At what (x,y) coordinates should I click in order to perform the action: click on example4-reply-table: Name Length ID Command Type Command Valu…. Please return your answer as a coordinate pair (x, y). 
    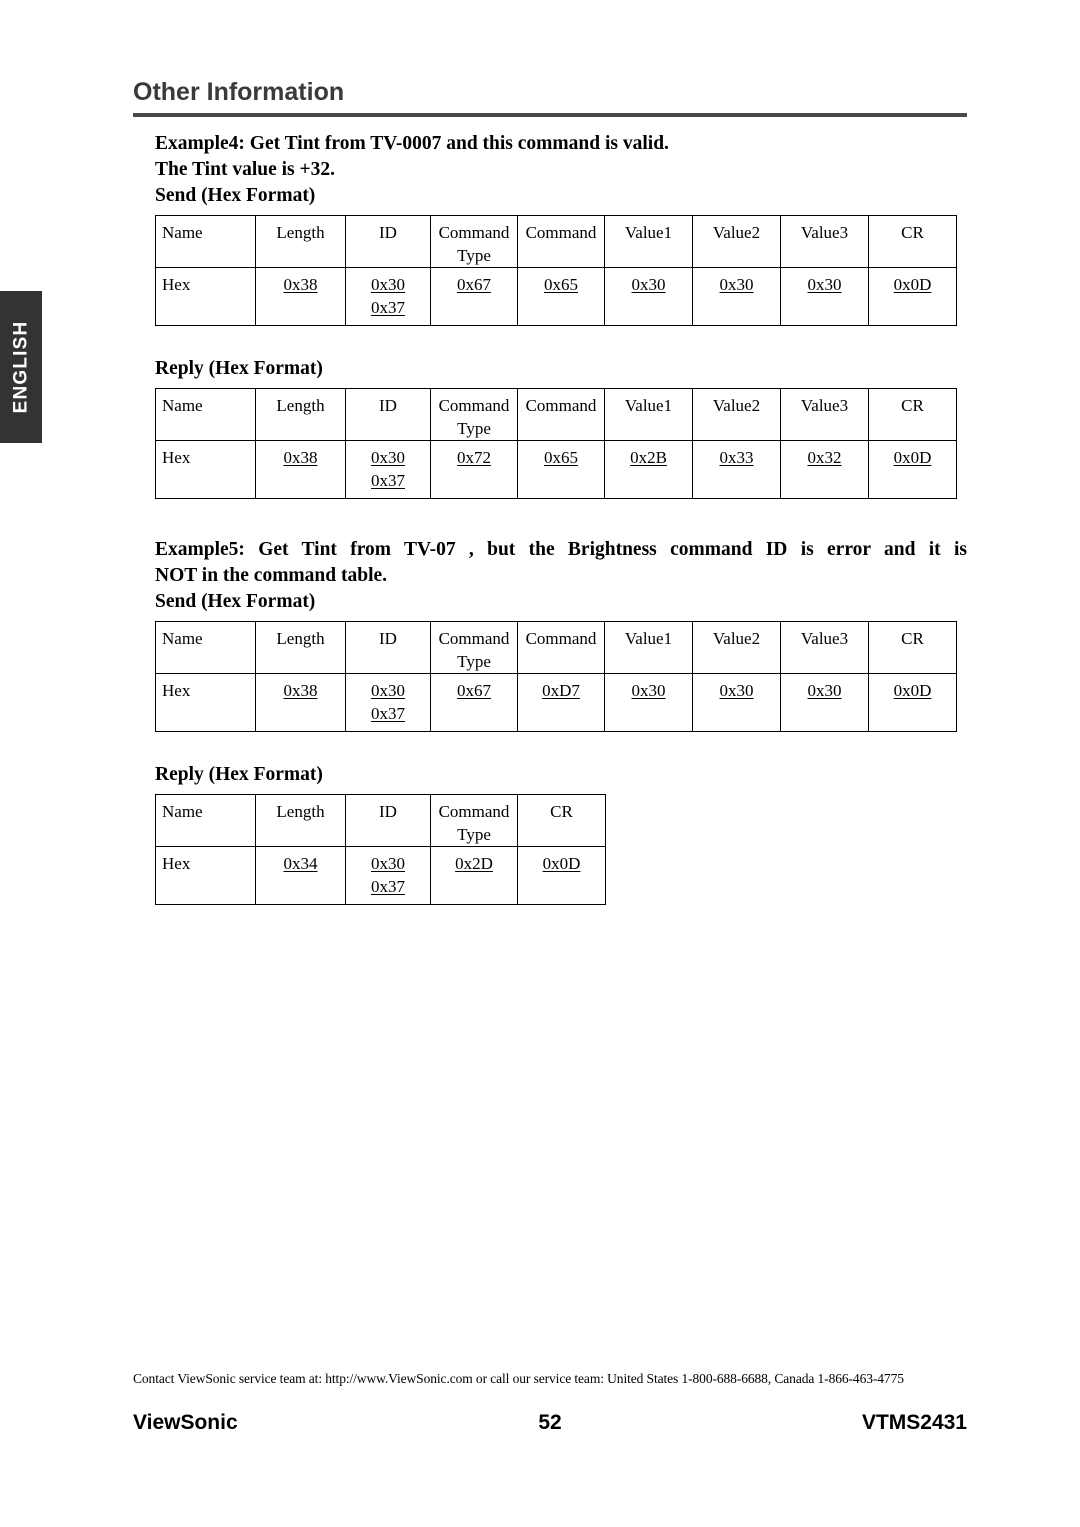
    Looking at the image, I should click on (556, 443).